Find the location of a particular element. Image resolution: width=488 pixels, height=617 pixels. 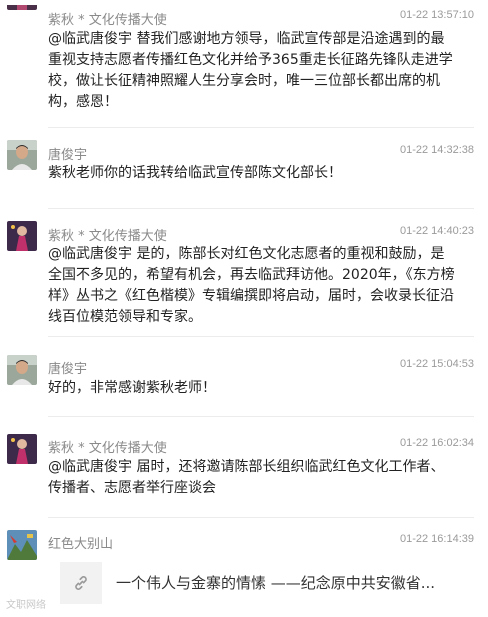

comment-timestamp: 01-22 16:02:34 is located at coordinates (436, 443).